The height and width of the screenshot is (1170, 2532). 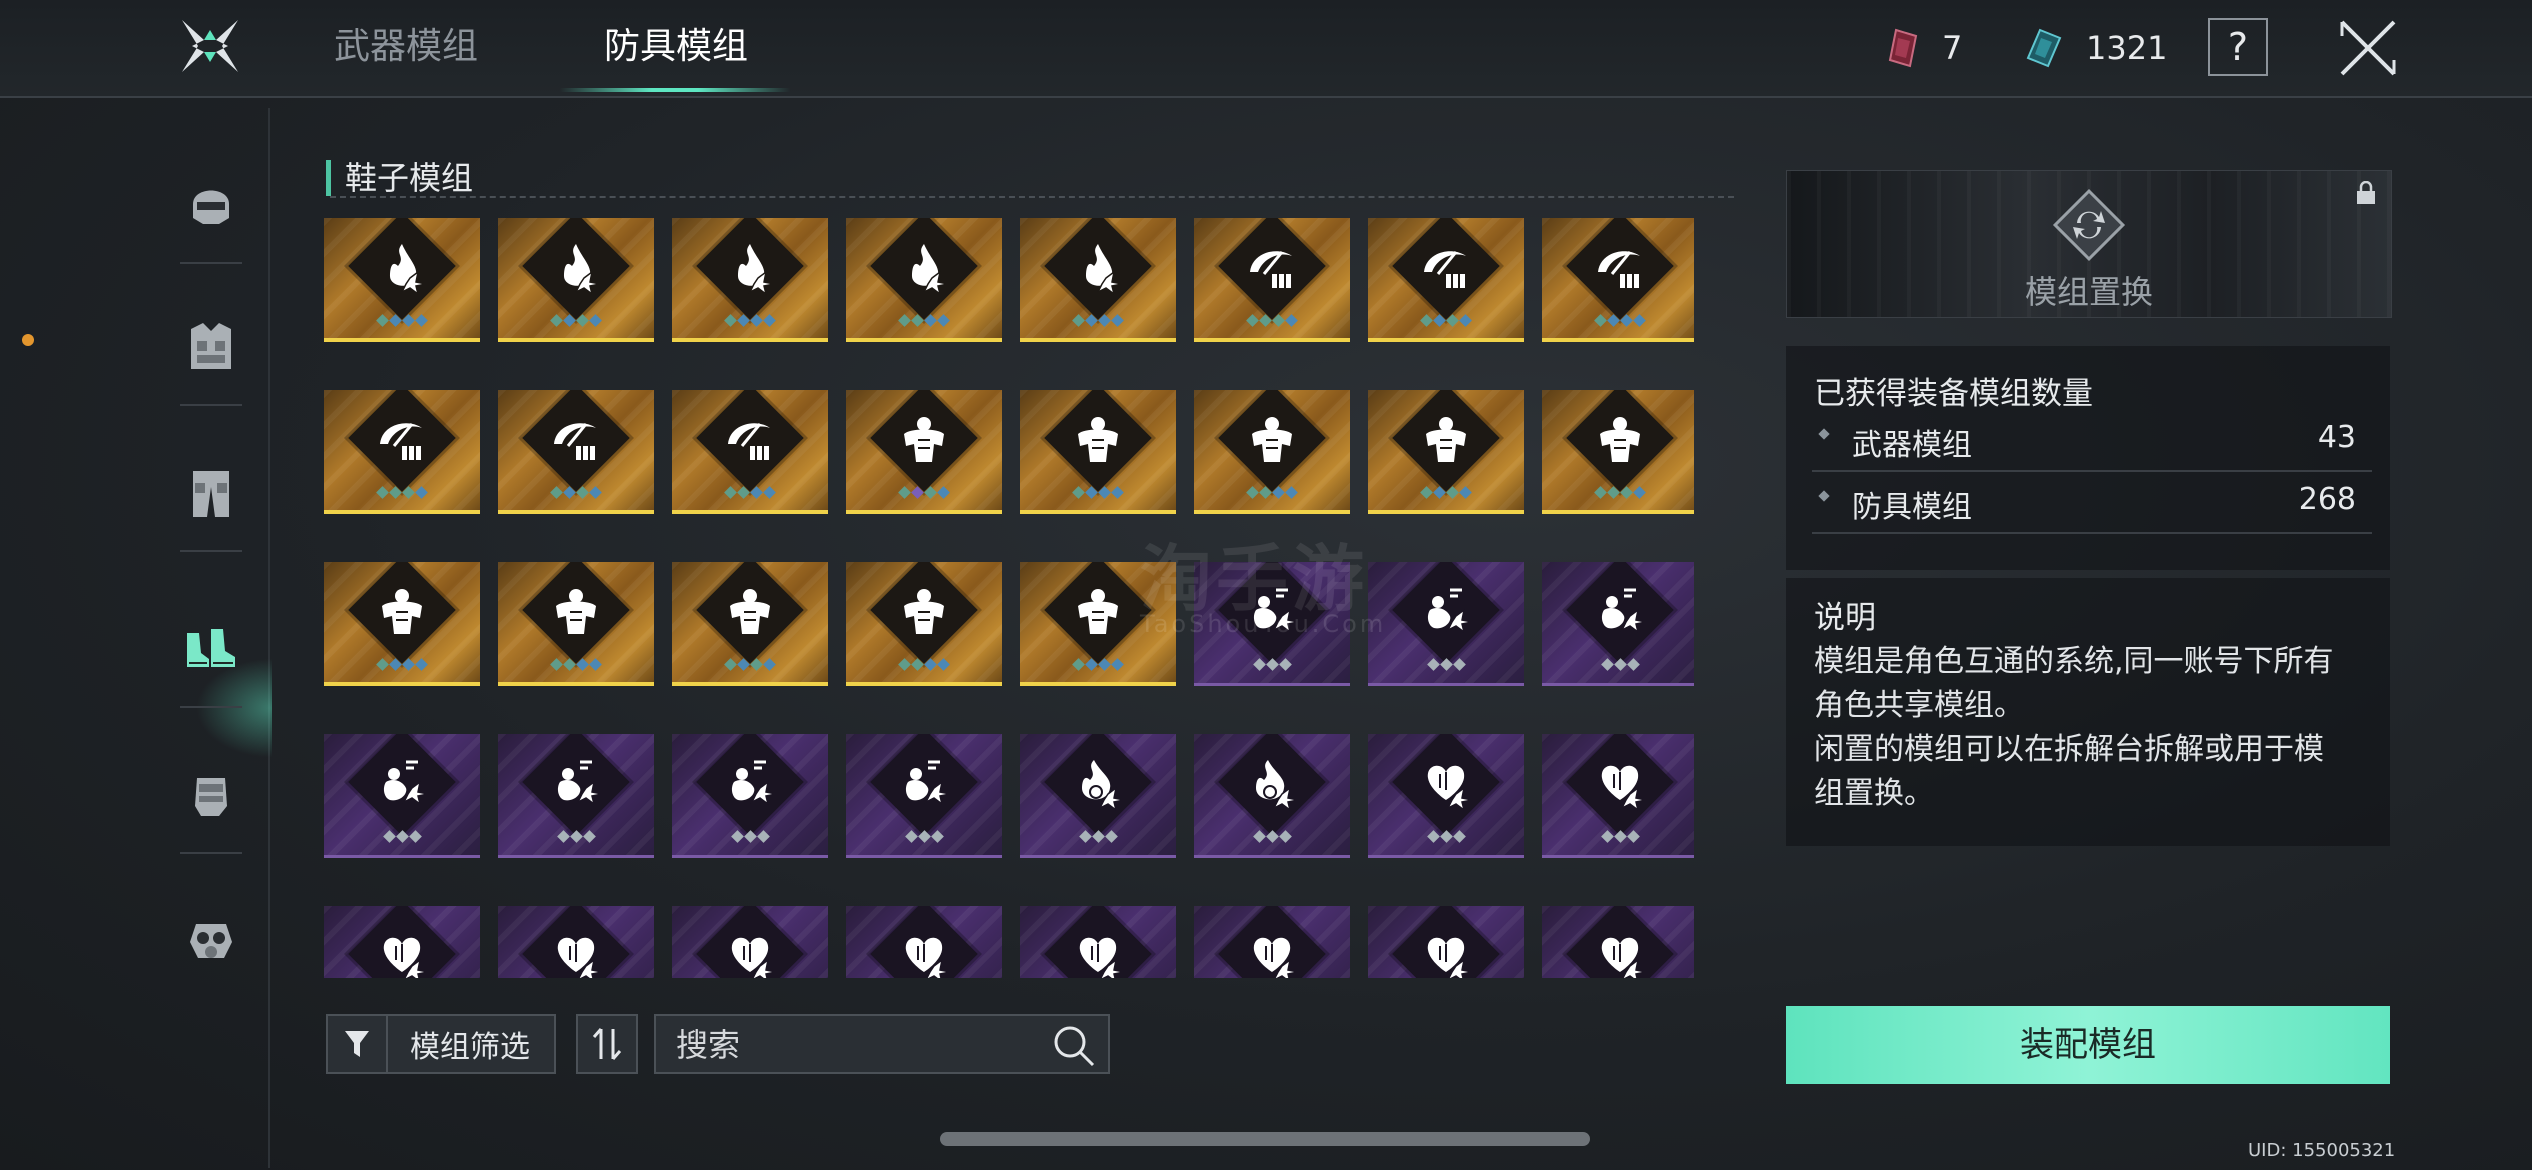 I want to click on search-input, so click(x=861, y=1045).